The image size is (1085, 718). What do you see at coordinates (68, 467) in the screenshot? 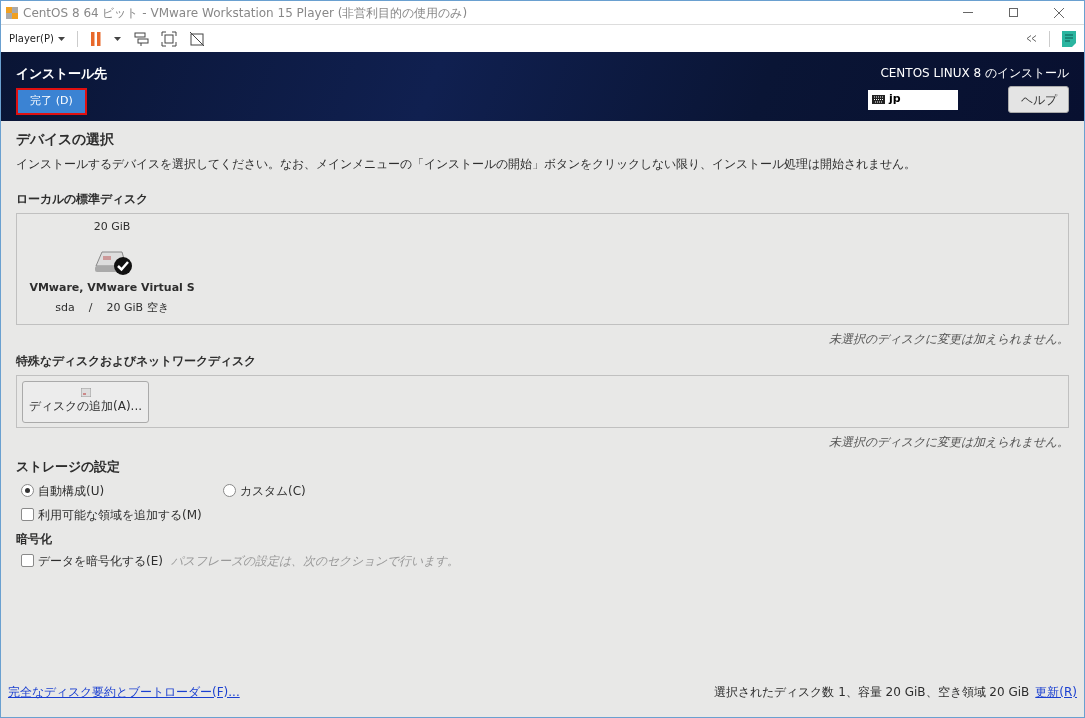
I see `section-heading: ストレージの設定` at bounding box center [68, 467].